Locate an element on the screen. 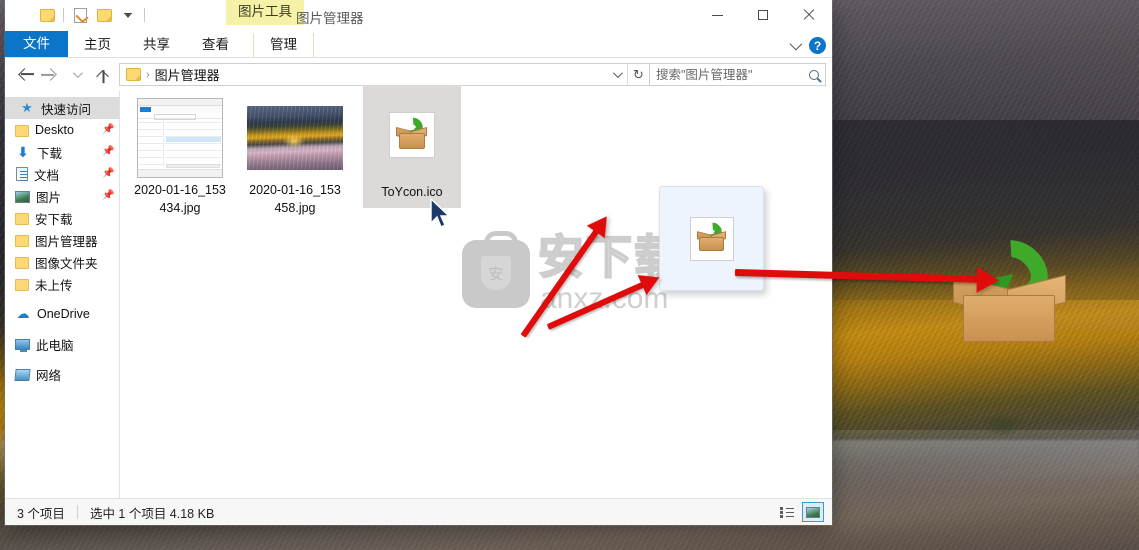  sidebar-item-label: 快速访问 is located at coordinates (66, 109).